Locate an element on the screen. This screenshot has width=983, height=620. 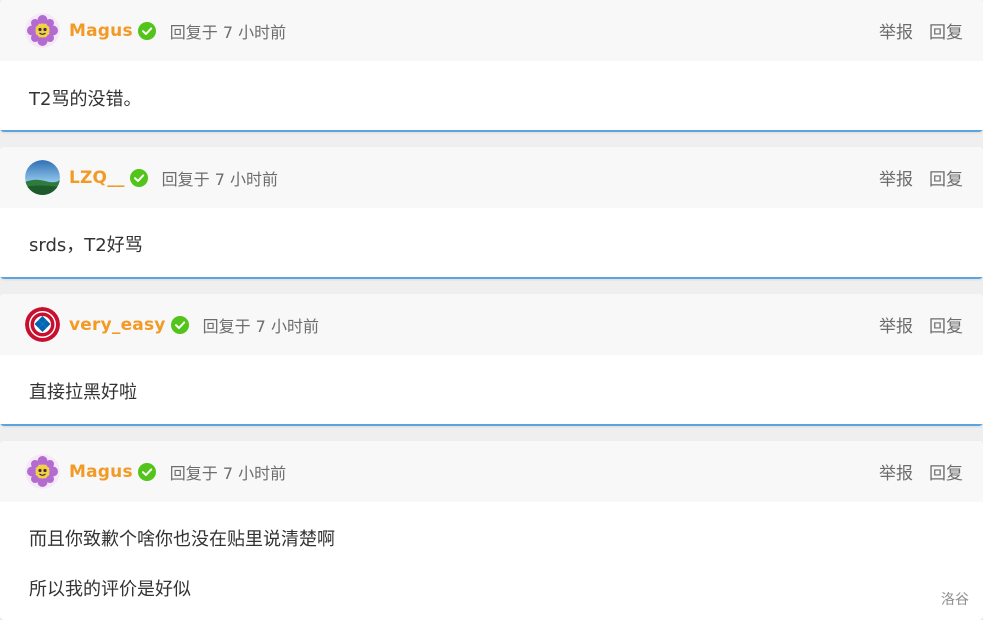
reply-content: 直接拉黑好啦 is located at coordinates (491, 391).